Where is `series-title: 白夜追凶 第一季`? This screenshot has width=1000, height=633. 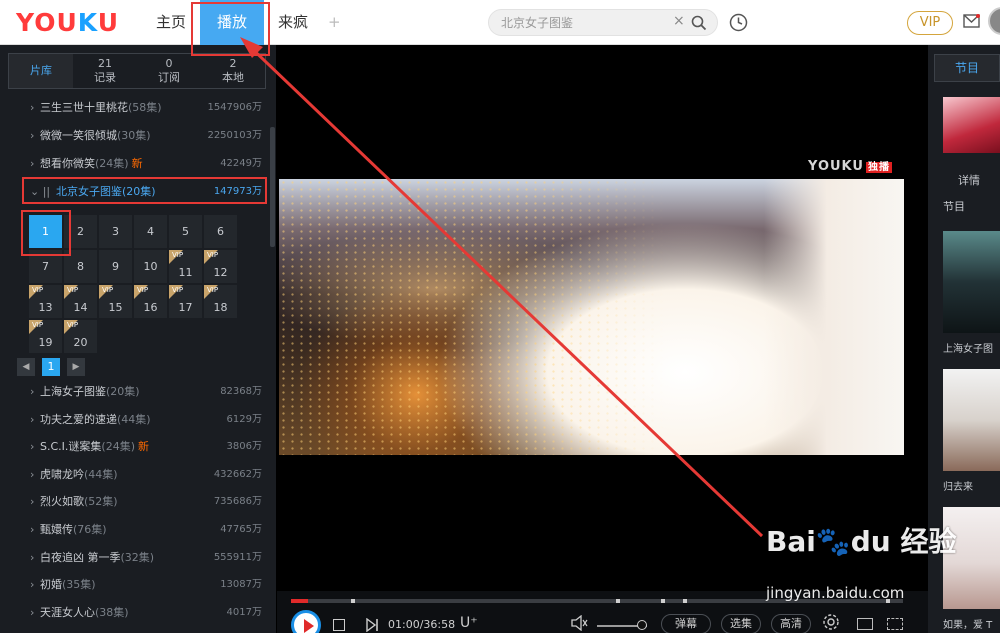 series-title: 白夜追凶 第一季 is located at coordinates (80, 557).